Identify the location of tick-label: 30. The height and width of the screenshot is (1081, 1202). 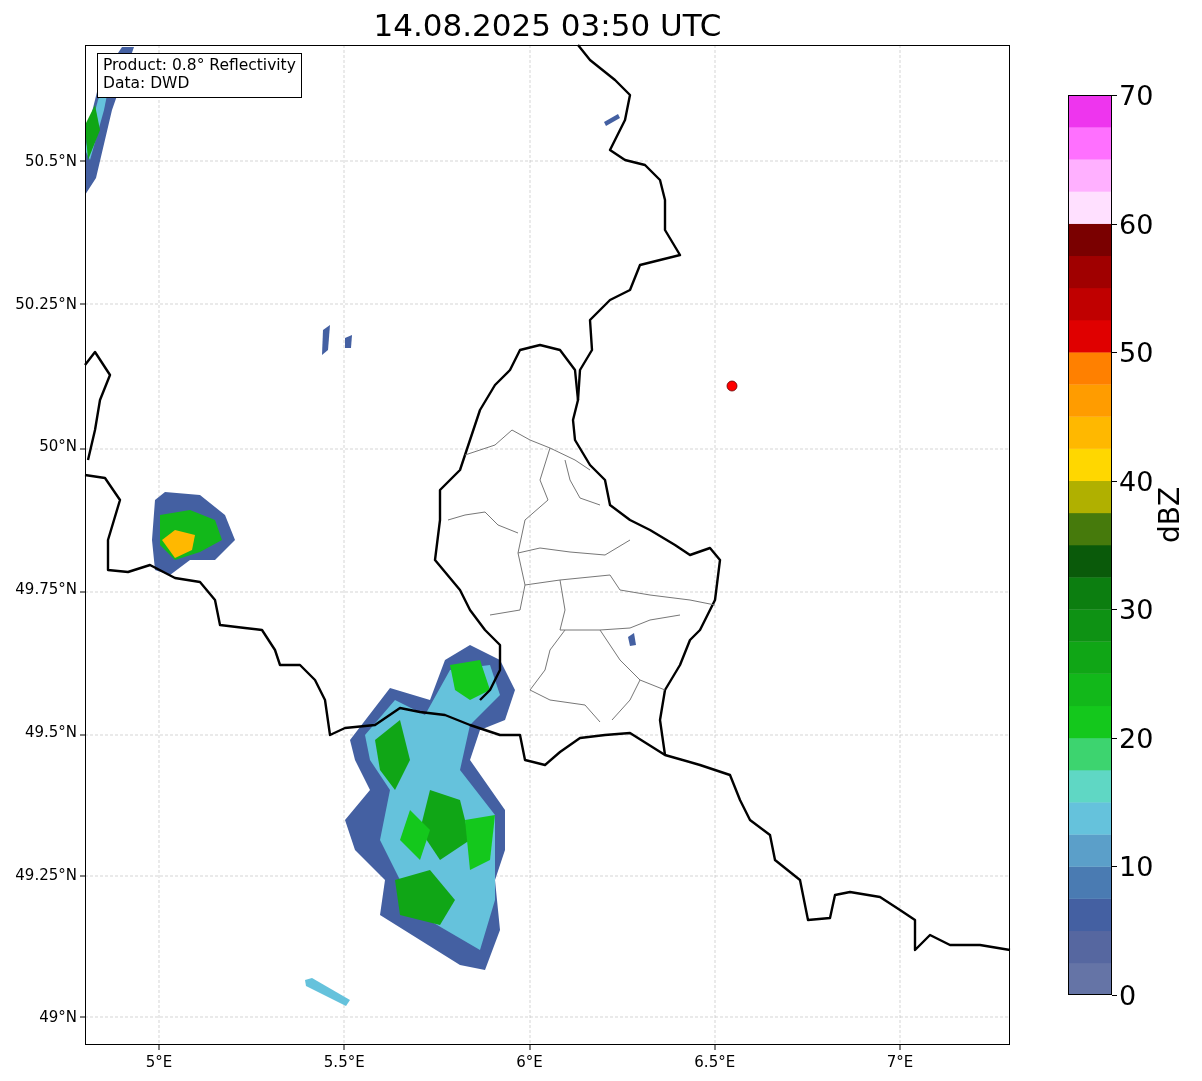
(1136, 609).